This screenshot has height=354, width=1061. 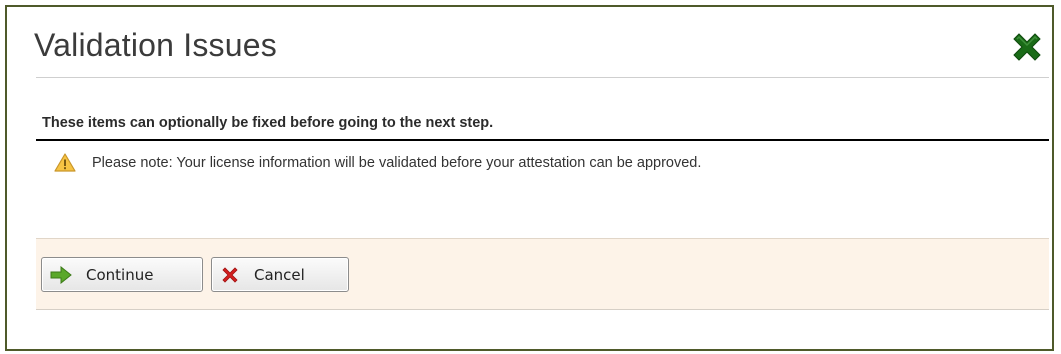 I want to click on dialog-title: Validation Issues, so click(x=155, y=45).